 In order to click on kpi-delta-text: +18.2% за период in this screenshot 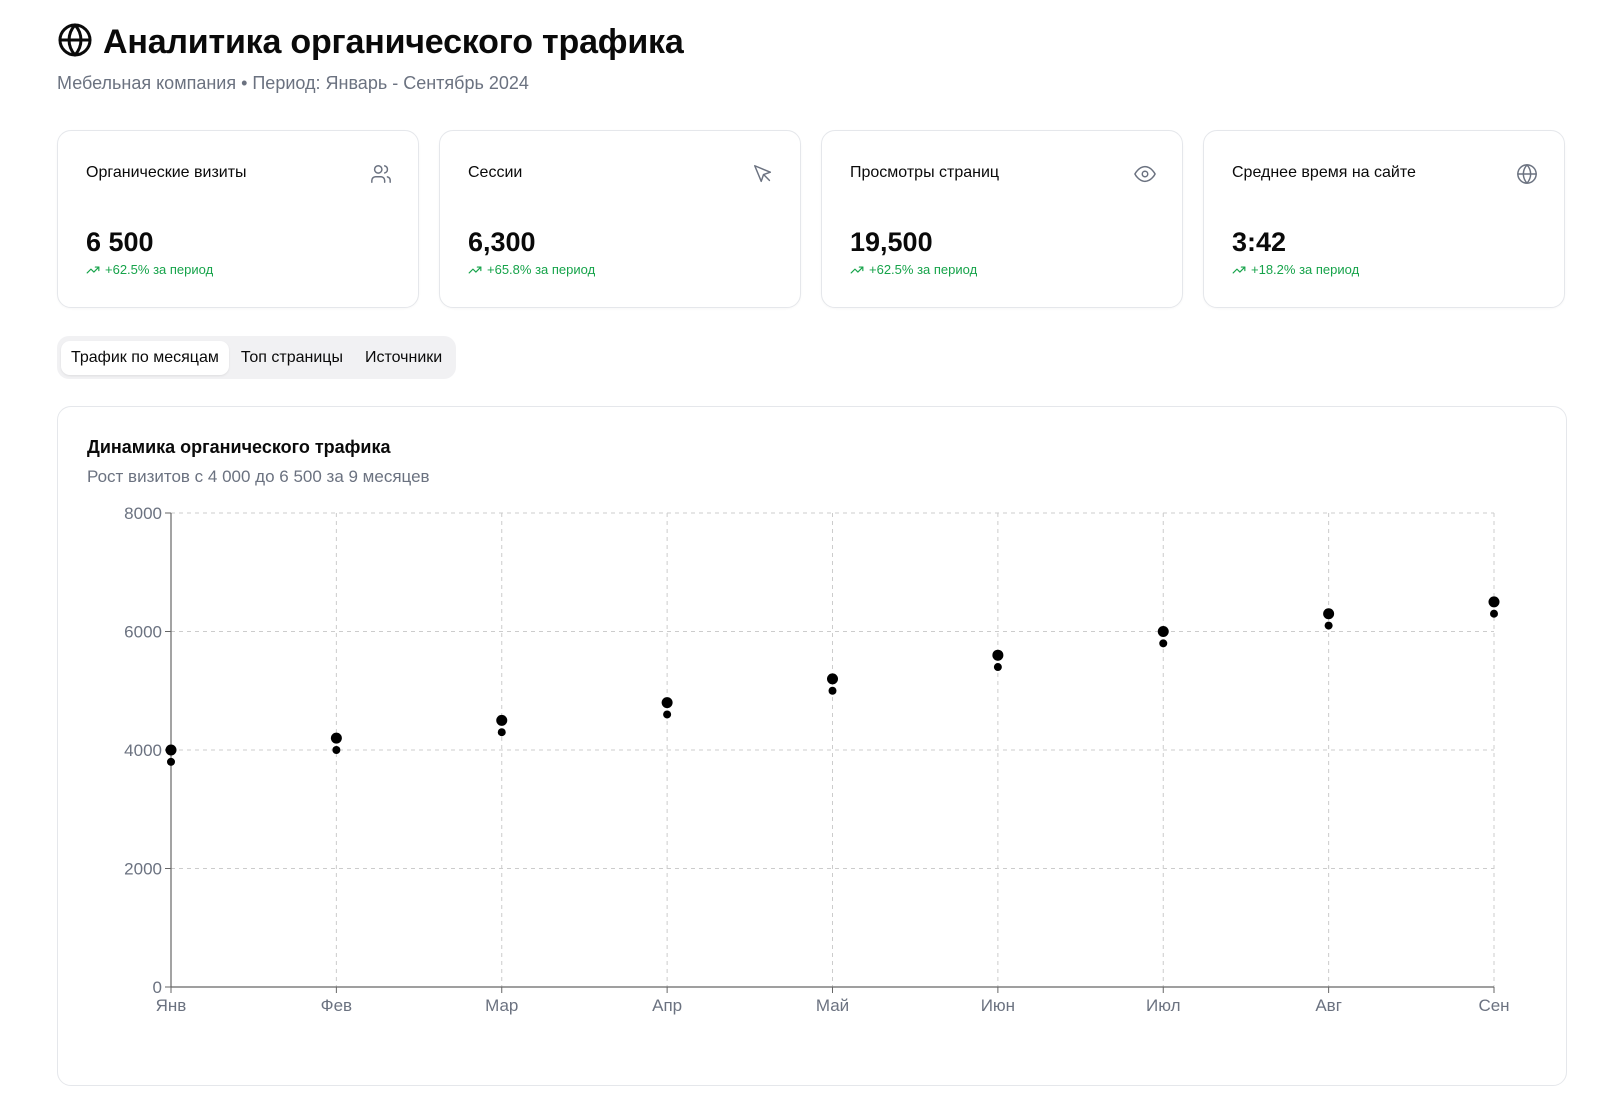, I will do `click(1305, 269)`.